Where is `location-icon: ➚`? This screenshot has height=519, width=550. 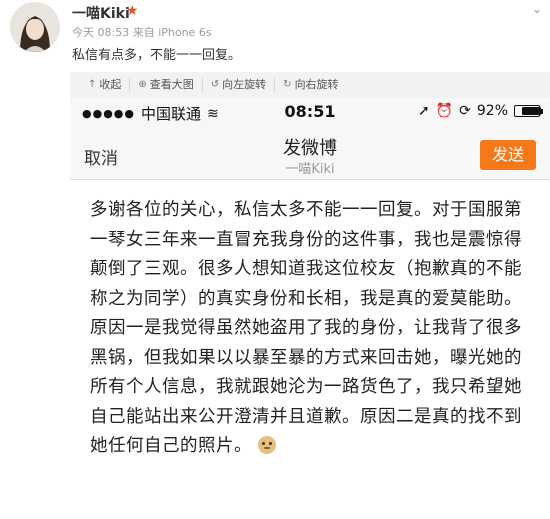
location-icon: ➚ is located at coordinates (423, 111).